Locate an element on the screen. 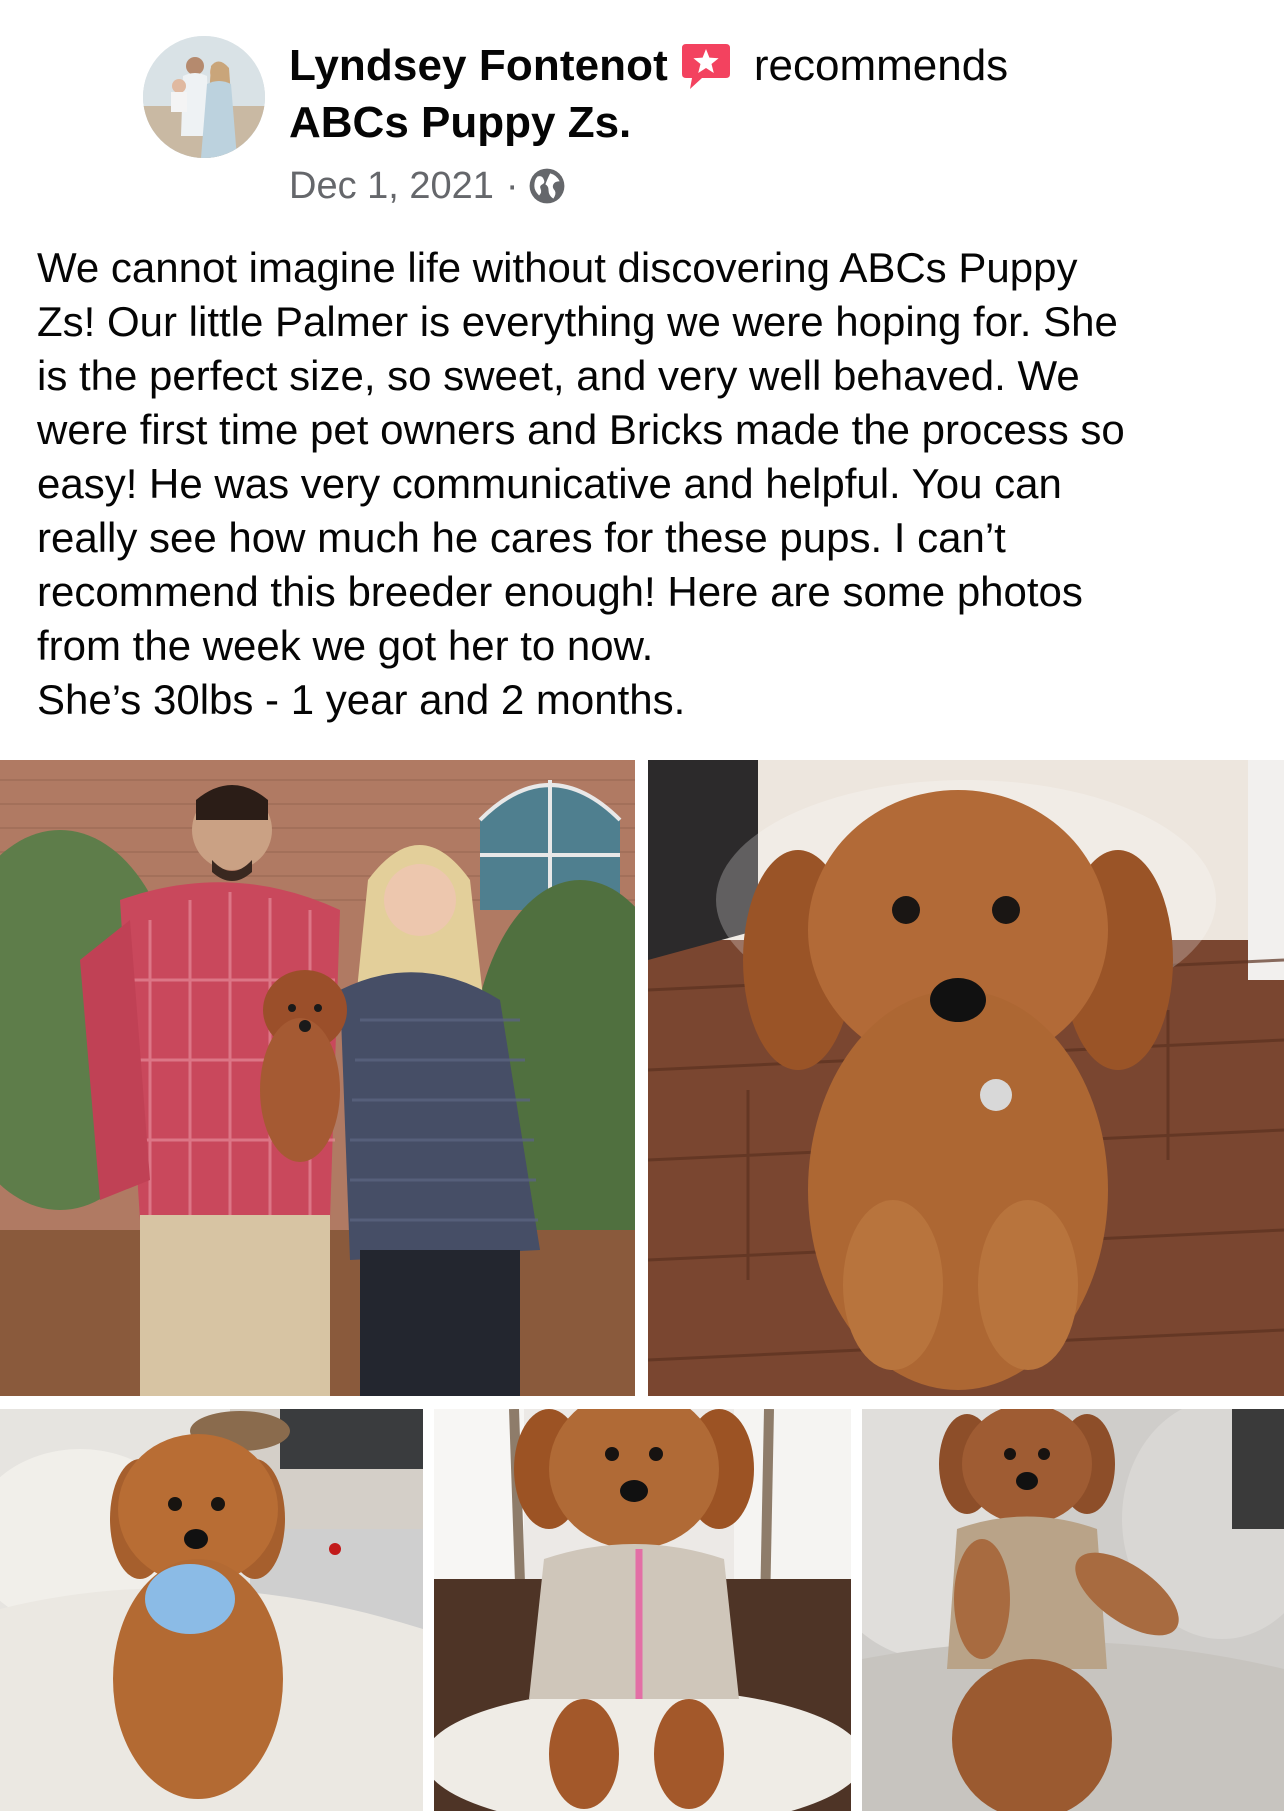 The width and height of the screenshot is (1284, 1811). post-date: Dec 1, 2021 is located at coordinates (391, 186).